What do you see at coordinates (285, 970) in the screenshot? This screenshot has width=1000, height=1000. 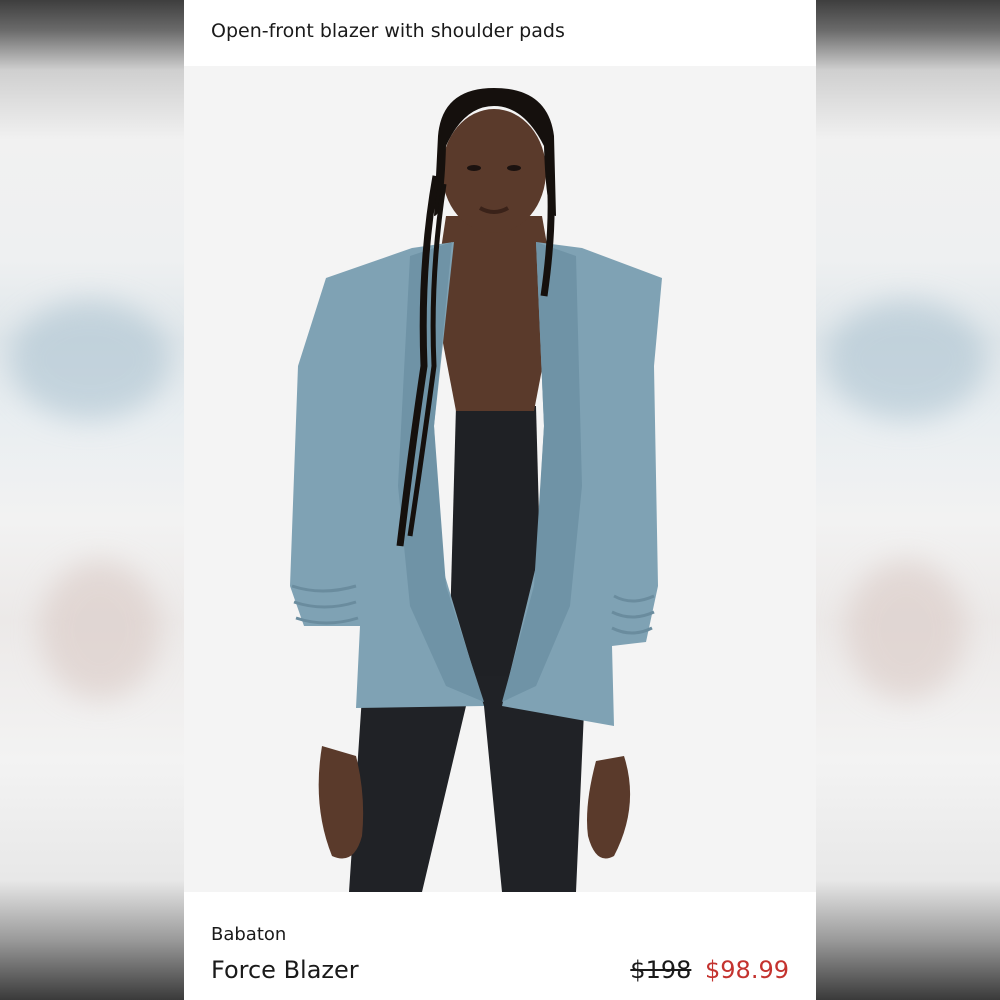 I see `product-name: Force Blazer` at bounding box center [285, 970].